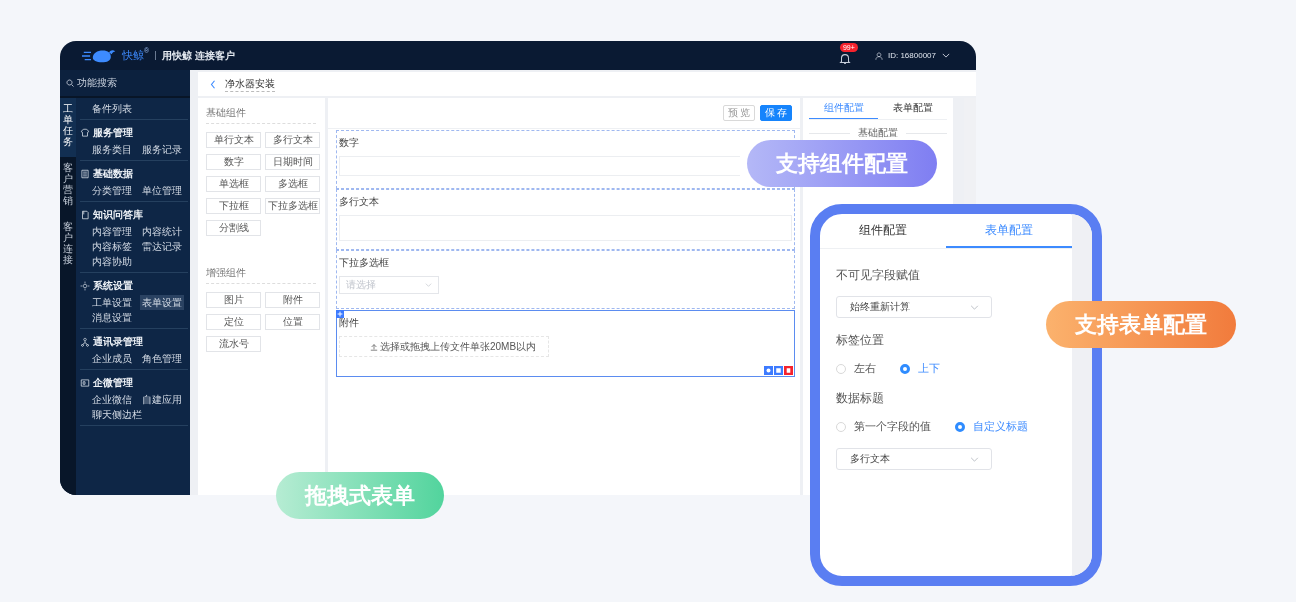 Image resolution: width=1296 pixels, height=602 pixels. What do you see at coordinates (162, 246) in the screenshot?
I see `menu-item: 雷达记录` at bounding box center [162, 246].